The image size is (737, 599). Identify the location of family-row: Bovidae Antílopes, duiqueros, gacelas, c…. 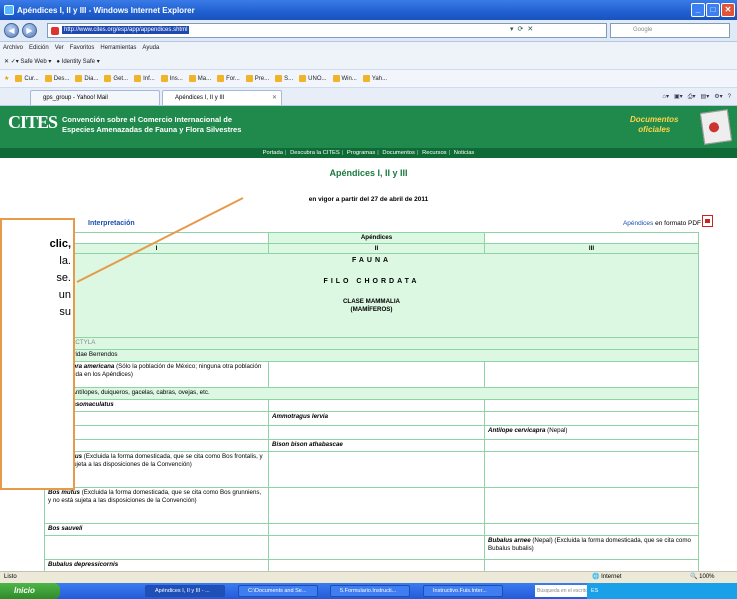
(371, 394).